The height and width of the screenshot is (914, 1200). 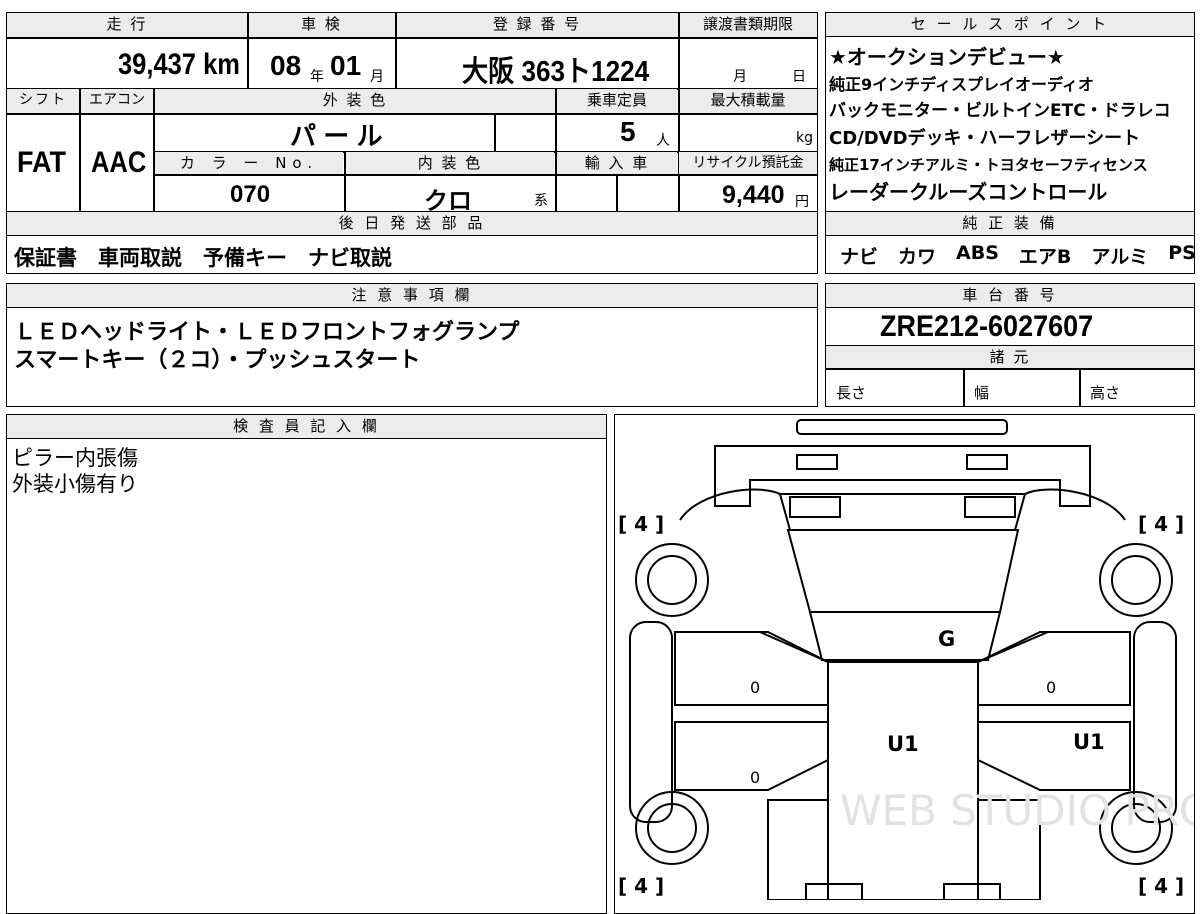 I want to click on tire-mark-front-left: [ 4 ], so click(x=641, y=886).